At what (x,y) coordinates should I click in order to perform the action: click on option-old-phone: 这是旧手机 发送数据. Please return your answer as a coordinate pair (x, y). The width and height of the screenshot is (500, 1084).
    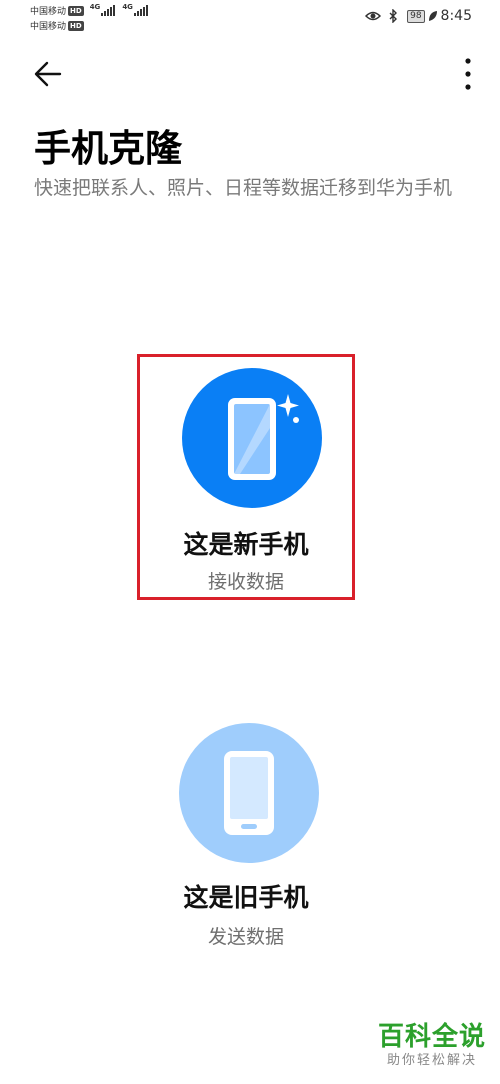
    Looking at the image, I should click on (246, 835).